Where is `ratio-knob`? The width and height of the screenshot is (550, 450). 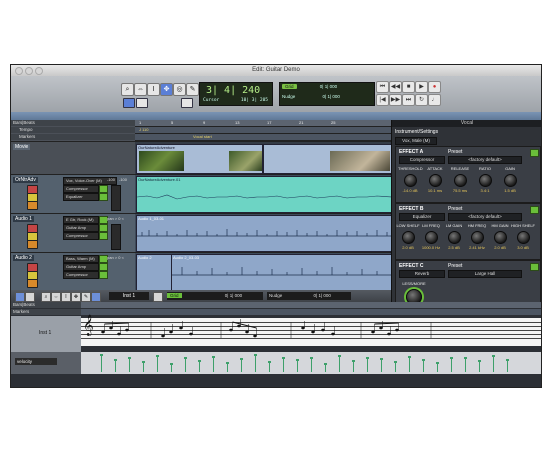 ratio-knob is located at coordinates (485, 180).